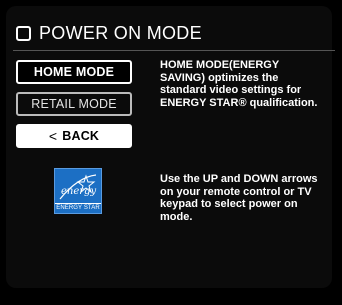  What do you see at coordinates (53, 136) in the screenshot?
I see `back-arrow-icon: <` at bounding box center [53, 136].